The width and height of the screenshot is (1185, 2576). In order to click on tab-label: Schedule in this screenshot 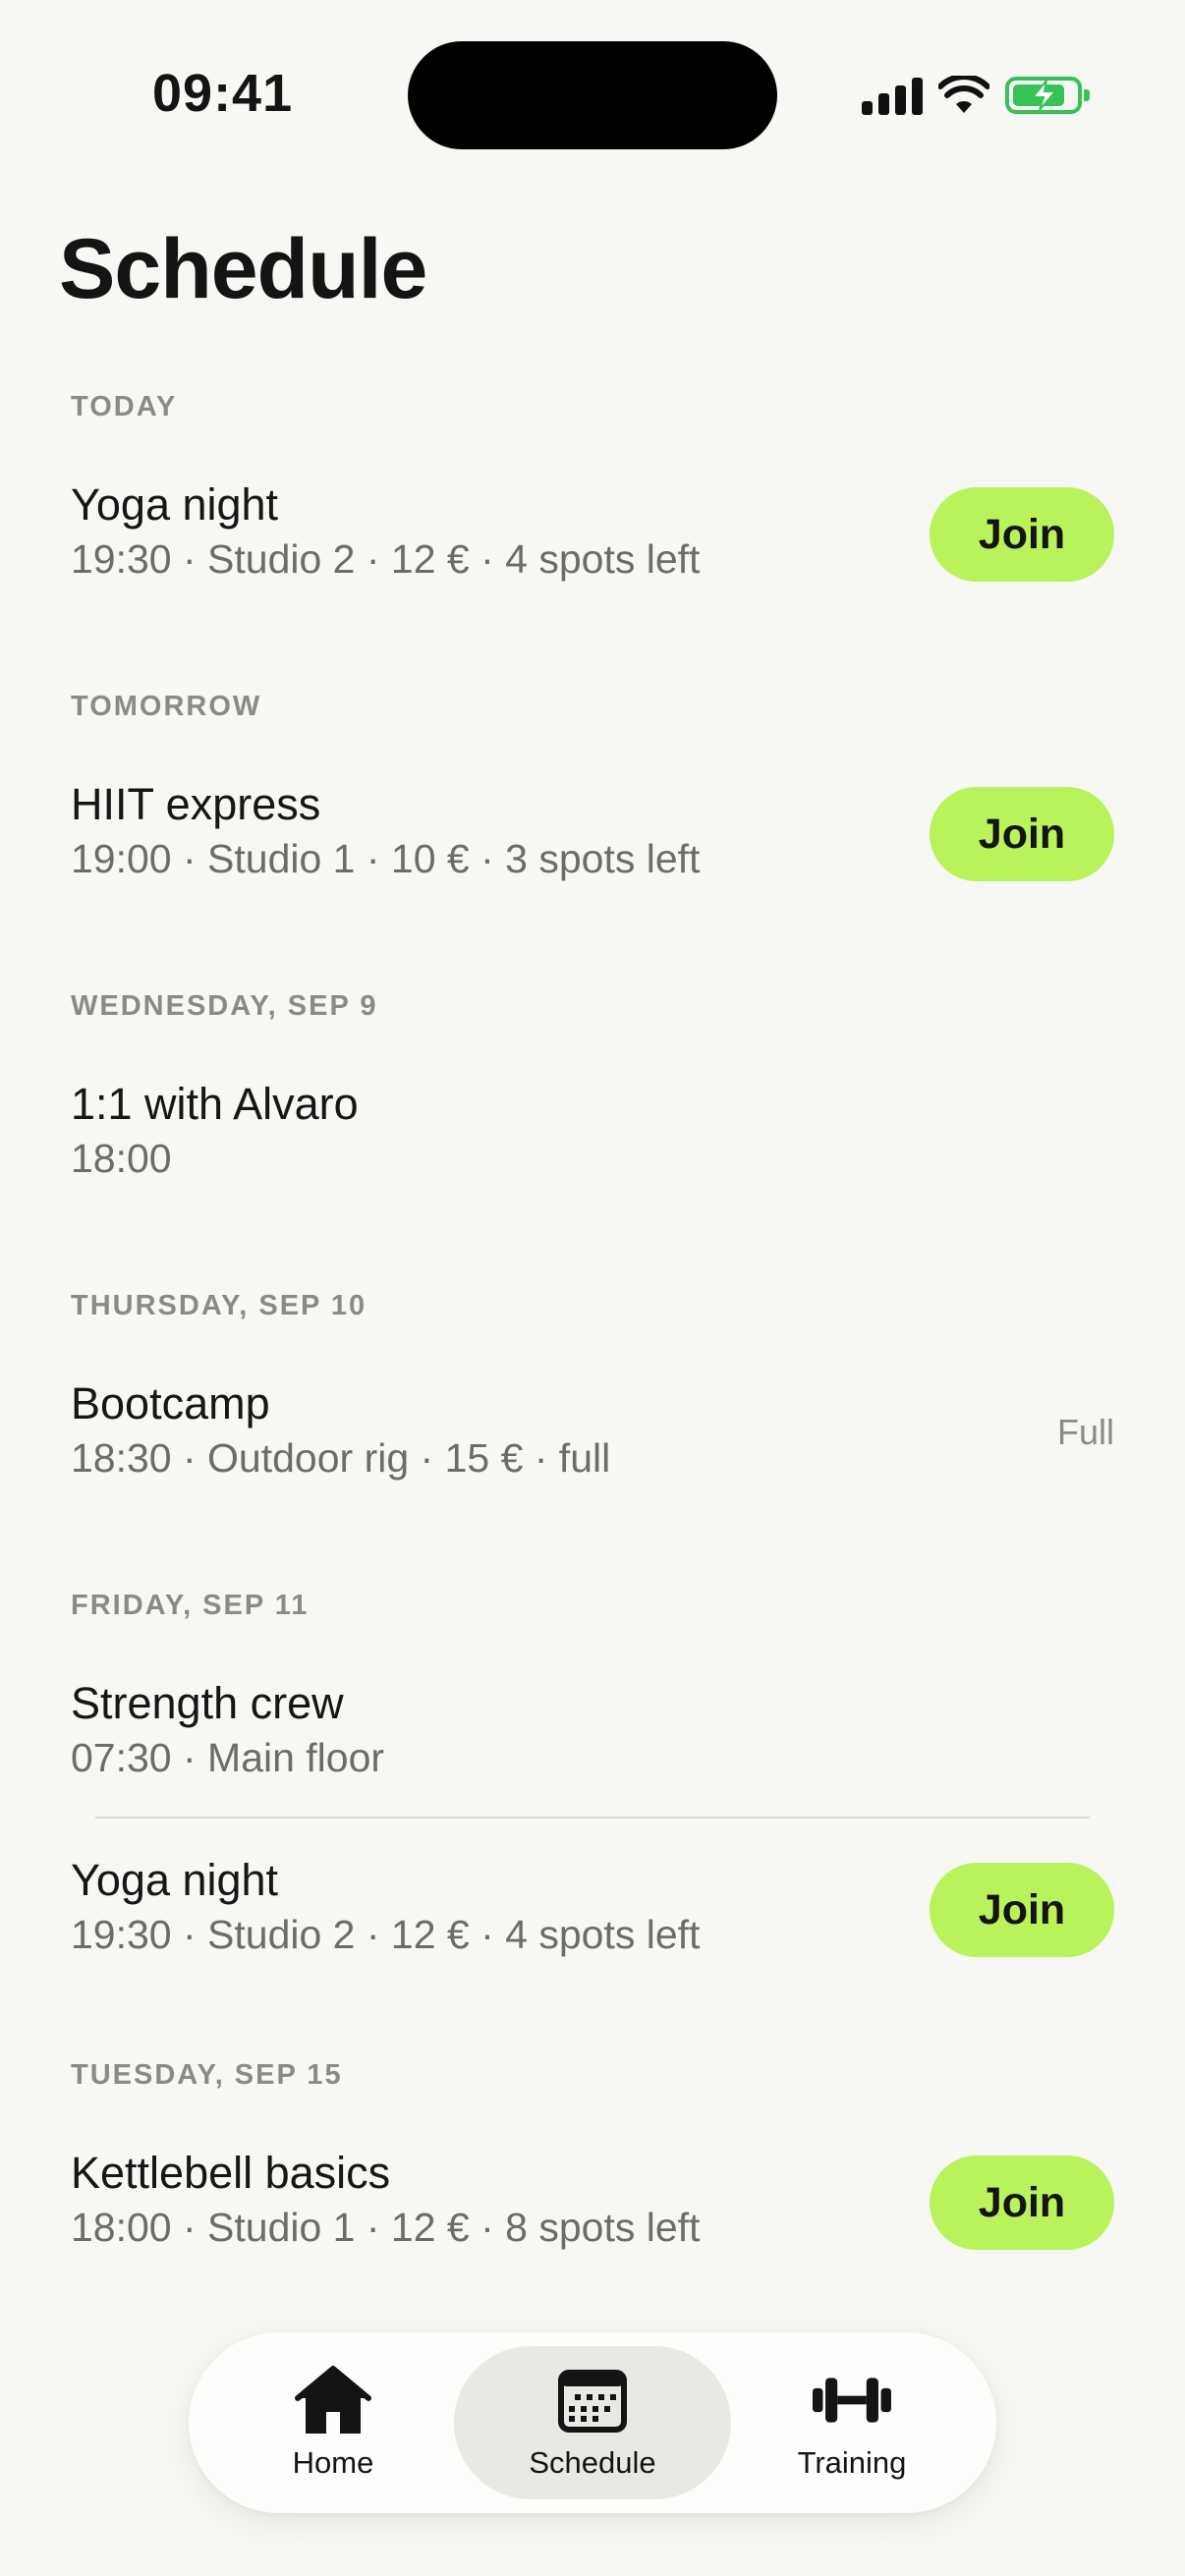, I will do `click(592, 2462)`.